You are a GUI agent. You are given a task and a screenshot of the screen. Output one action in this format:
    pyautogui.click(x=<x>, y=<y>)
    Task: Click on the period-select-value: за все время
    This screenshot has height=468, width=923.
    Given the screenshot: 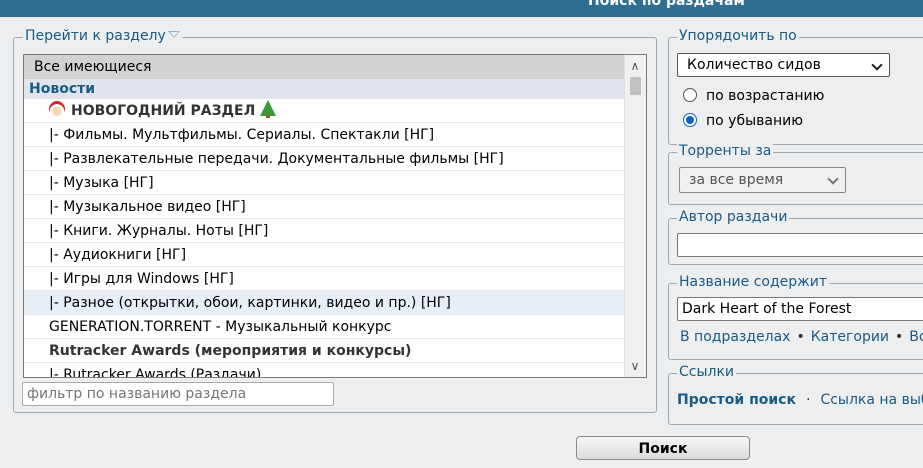 What is the action you would take?
    pyautogui.click(x=736, y=180)
    